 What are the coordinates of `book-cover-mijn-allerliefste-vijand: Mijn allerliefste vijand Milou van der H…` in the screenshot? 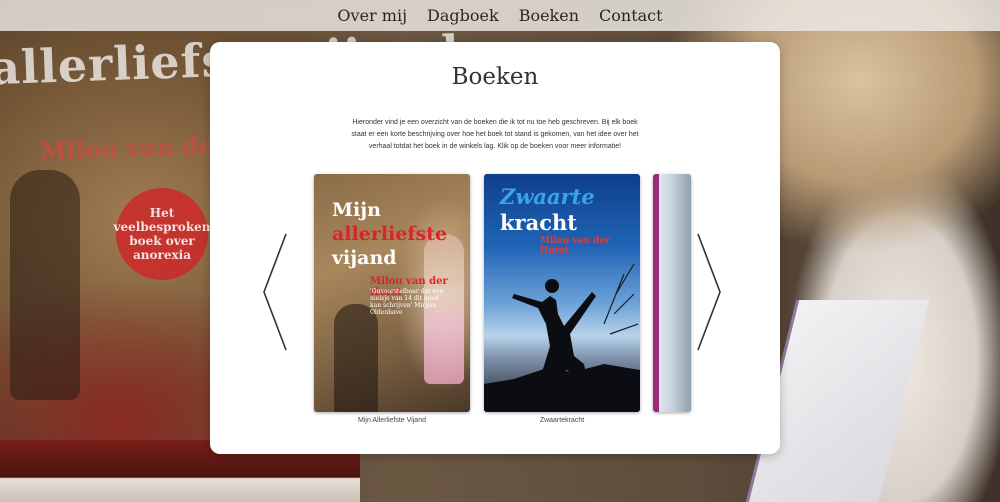 It's located at (392, 293).